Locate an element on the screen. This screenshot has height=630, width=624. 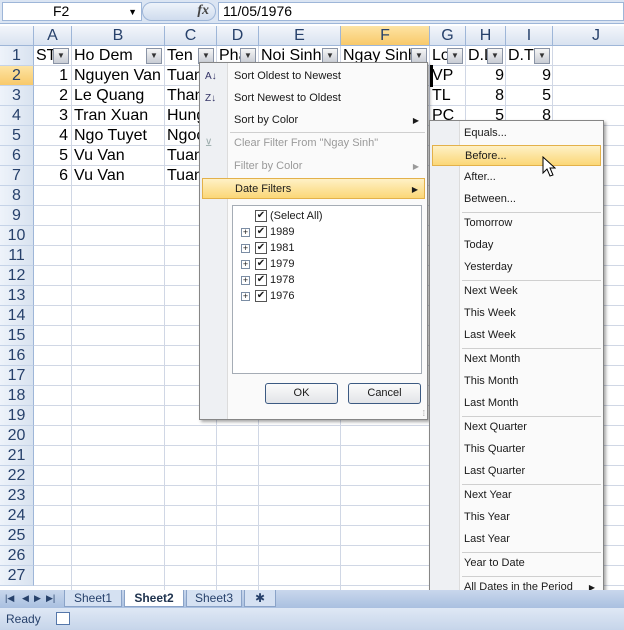
date-filter-year-to-date: Year to Date is located at coordinates (516, 563).